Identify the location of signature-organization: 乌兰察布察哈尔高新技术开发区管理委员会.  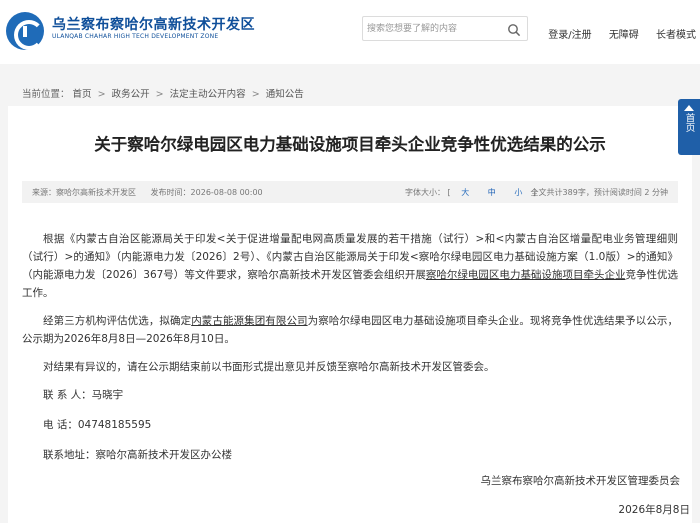
(580, 481).